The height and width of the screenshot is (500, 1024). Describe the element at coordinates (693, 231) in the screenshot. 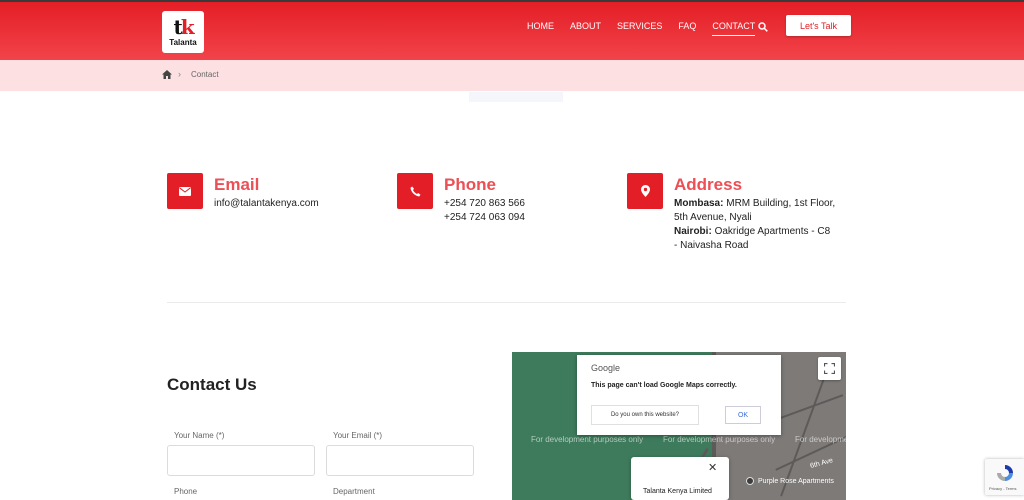

I see `nairobi-label: Nairobi:` at that location.